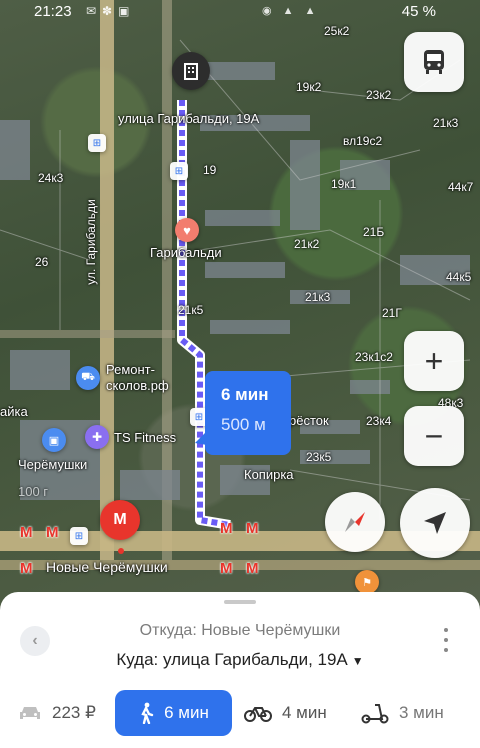 The width and height of the screenshot is (480, 748). I want to click on poi-label: Ремонт- сколов.рф, so click(137, 377).